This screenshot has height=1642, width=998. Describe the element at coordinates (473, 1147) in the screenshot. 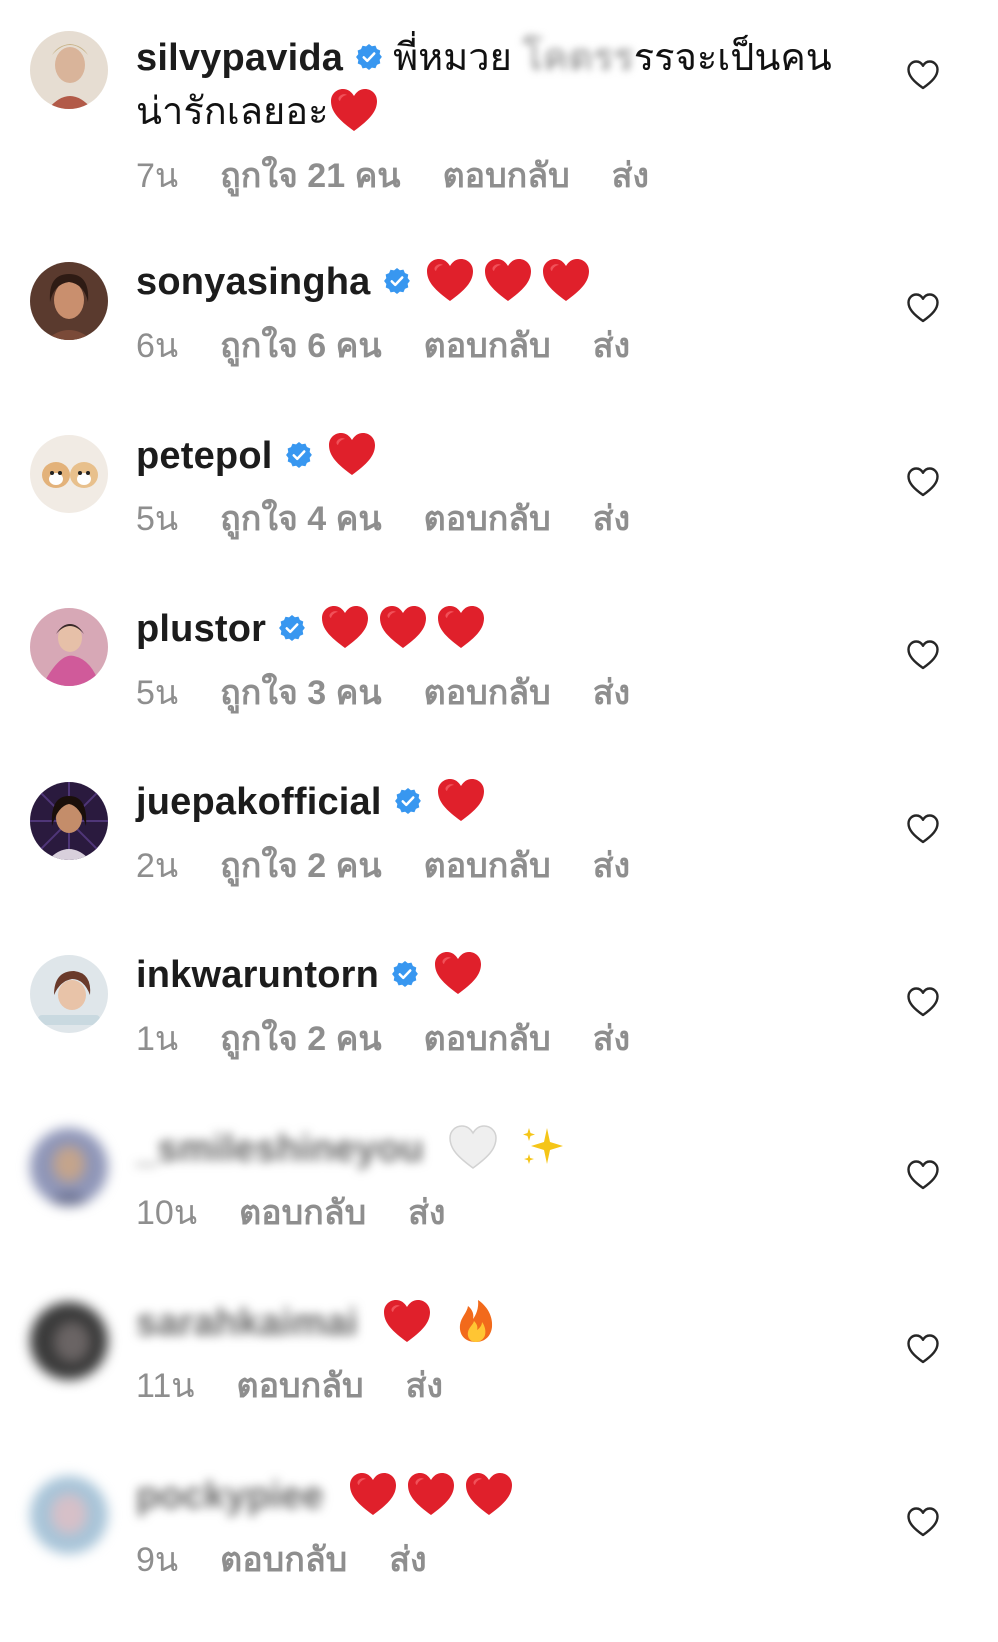

I see `white-heart-icon` at that location.